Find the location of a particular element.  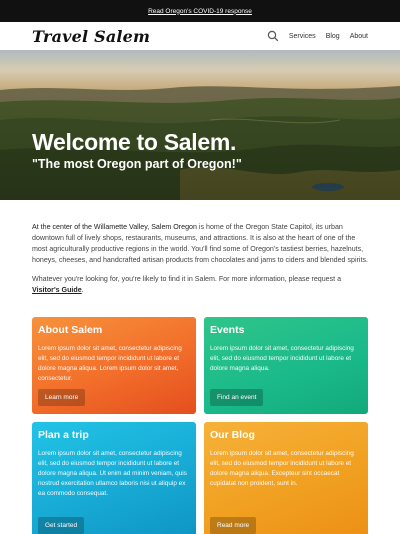

nav-menu: Services Blog About is located at coordinates (317, 36).